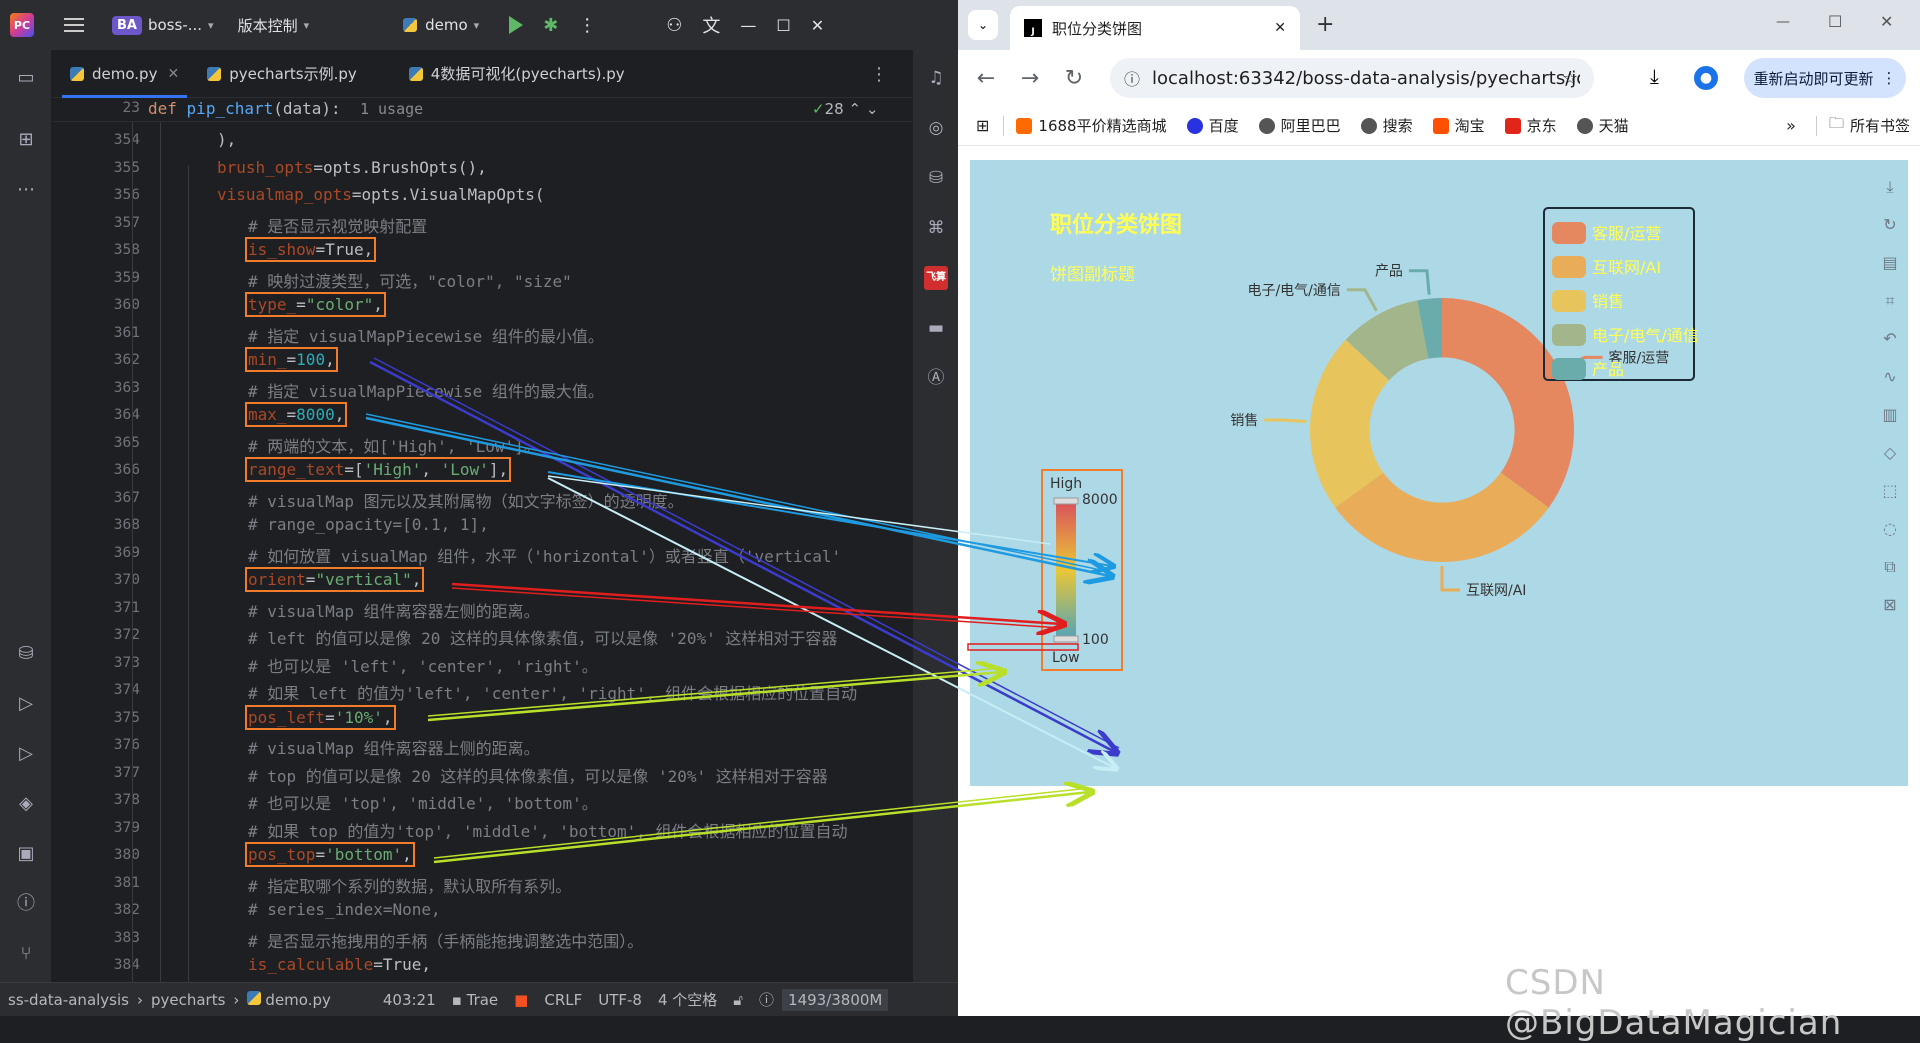 Image resolution: width=1920 pixels, height=1043 pixels. Describe the element at coordinates (22, 25) in the screenshot. I see `ide-logo: PC` at that location.